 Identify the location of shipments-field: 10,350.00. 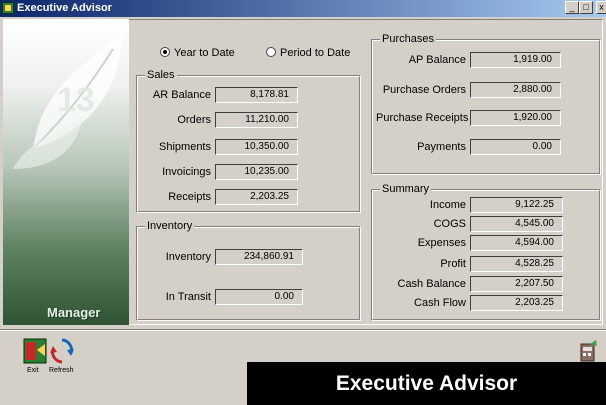
(256, 147).